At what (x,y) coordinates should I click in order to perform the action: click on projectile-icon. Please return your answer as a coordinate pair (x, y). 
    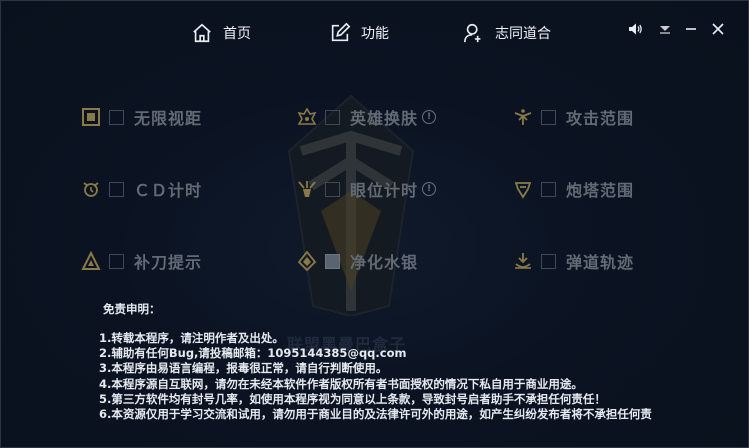
    Looking at the image, I should click on (523, 261).